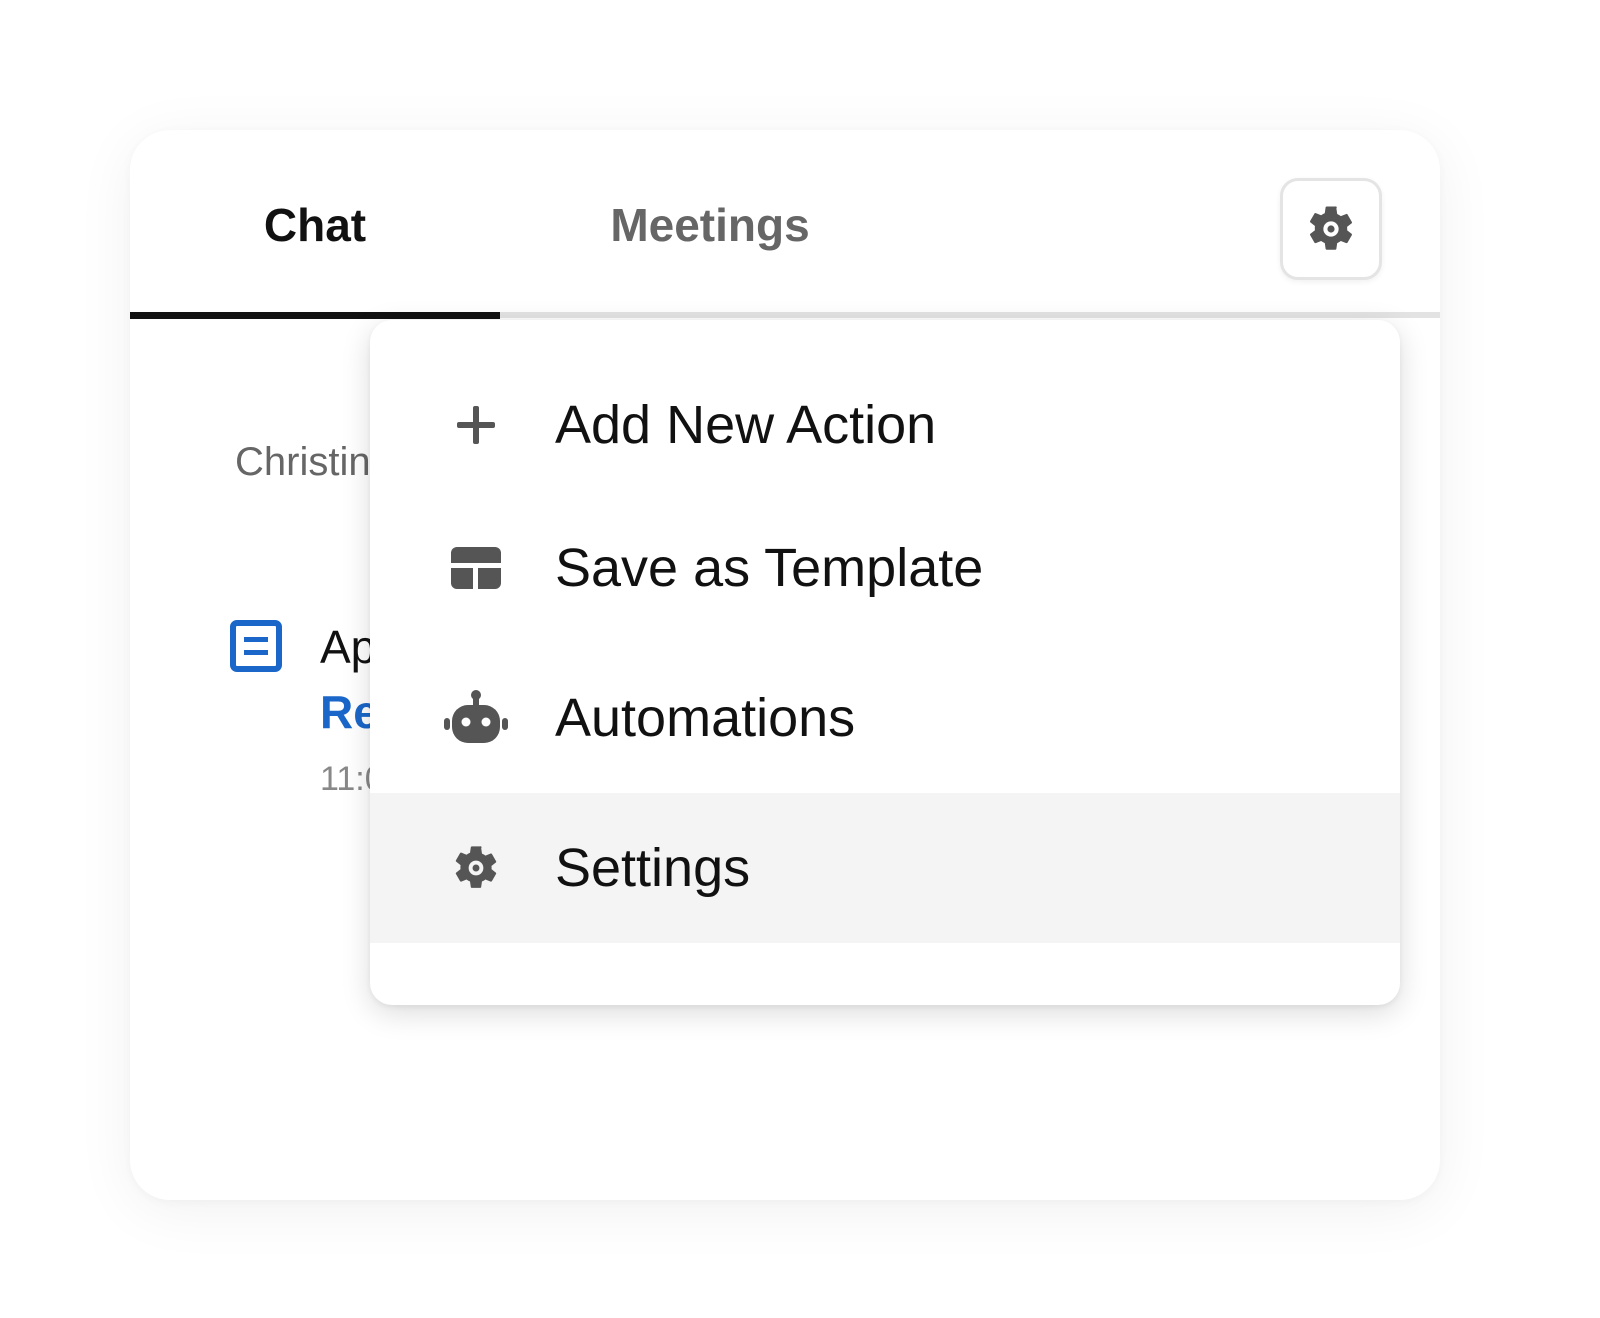  What do you see at coordinates (256, 646) in the screenshot?
I see `document-icon` at bounding box center [256, 646].